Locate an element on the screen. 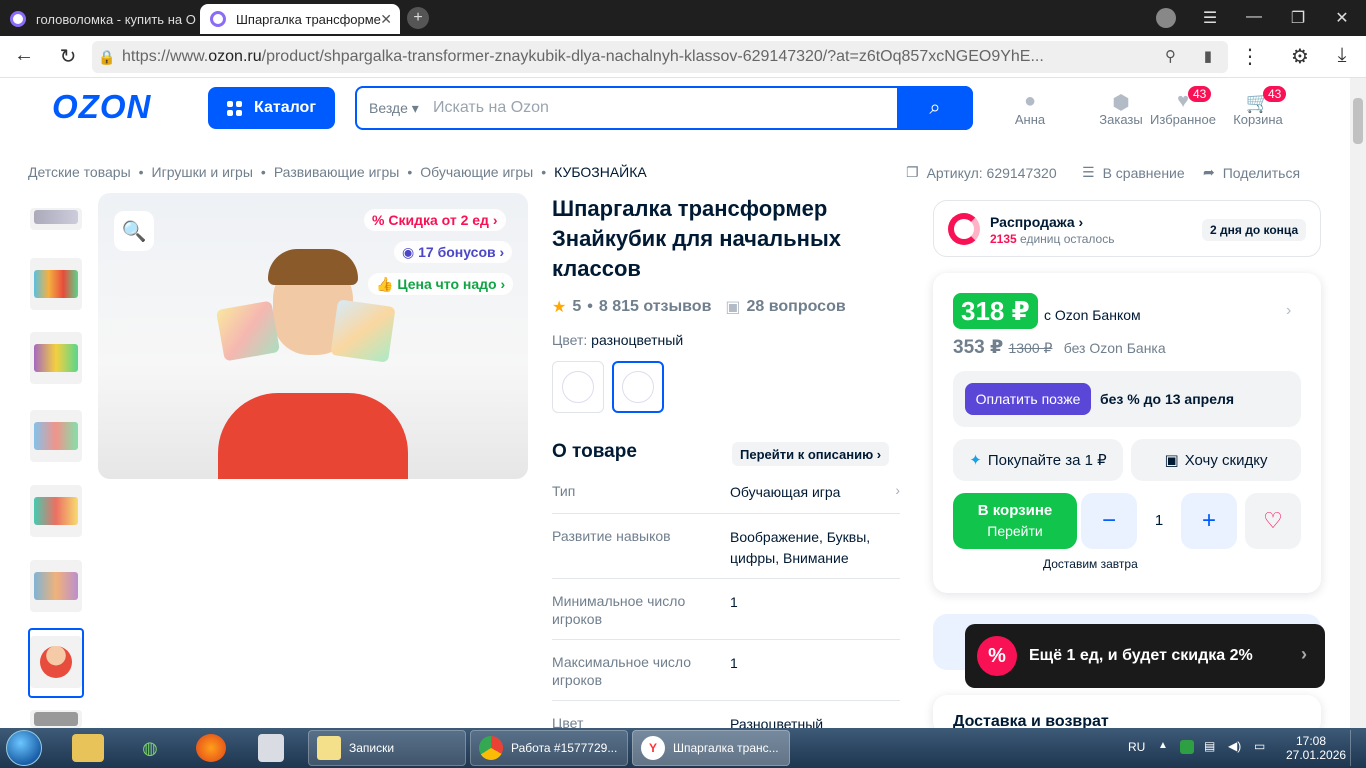 The image size is (1366, 768). taskbar-notes: Записки is located at coordinates (387, 748).